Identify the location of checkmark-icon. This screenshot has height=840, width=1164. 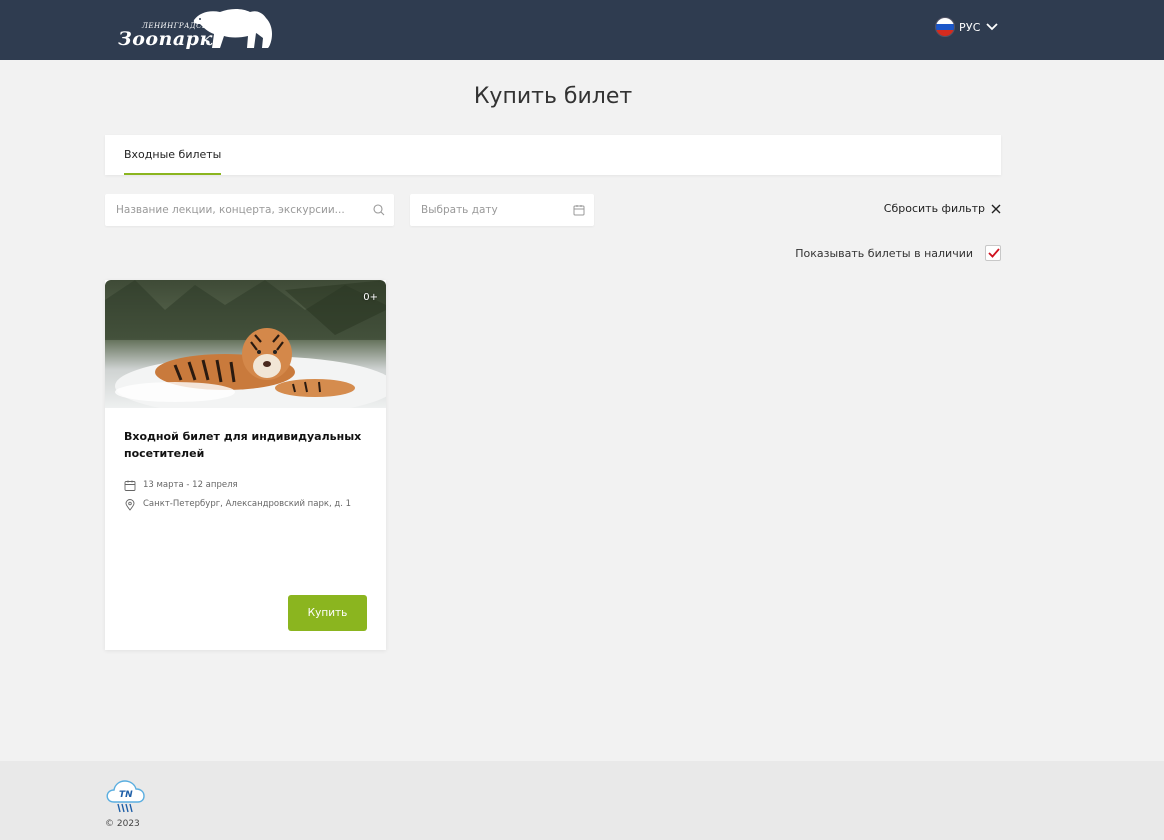
(994, 253).